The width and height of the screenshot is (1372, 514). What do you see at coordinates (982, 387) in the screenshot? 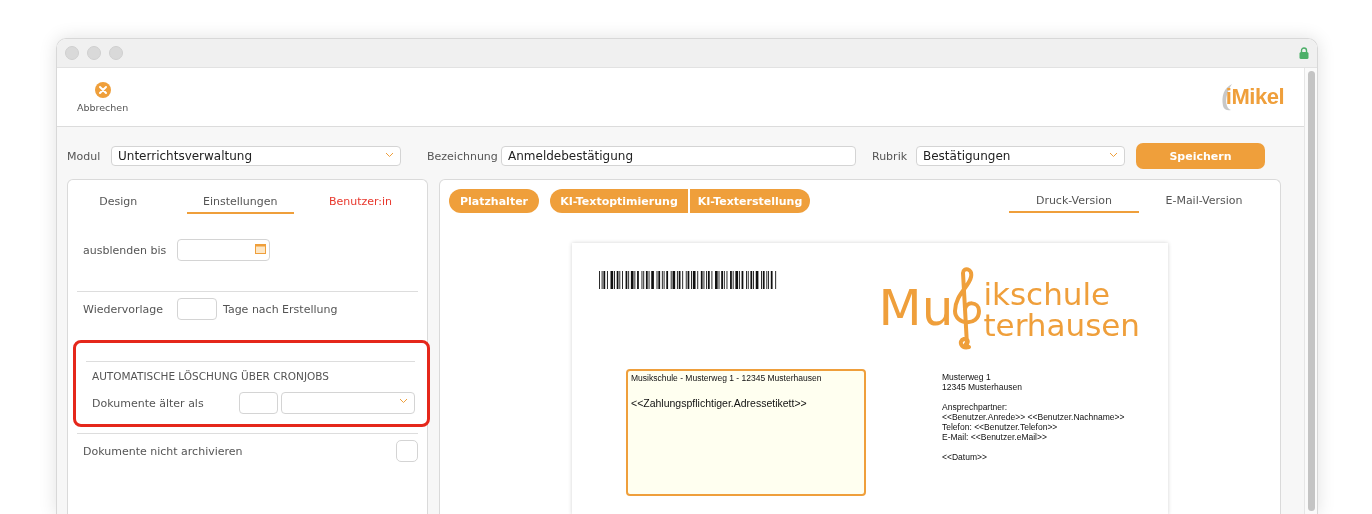
I see `info-line: 12345 Musterhausen` at bounding box center [982, 387].